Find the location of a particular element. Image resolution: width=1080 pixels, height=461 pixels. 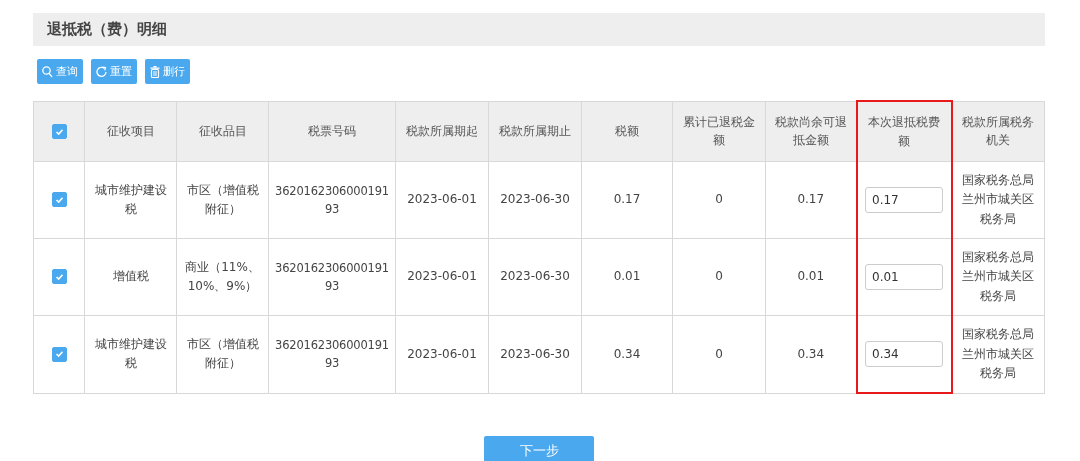

amount-input: 0.34 is located at coordinates (904, 354).